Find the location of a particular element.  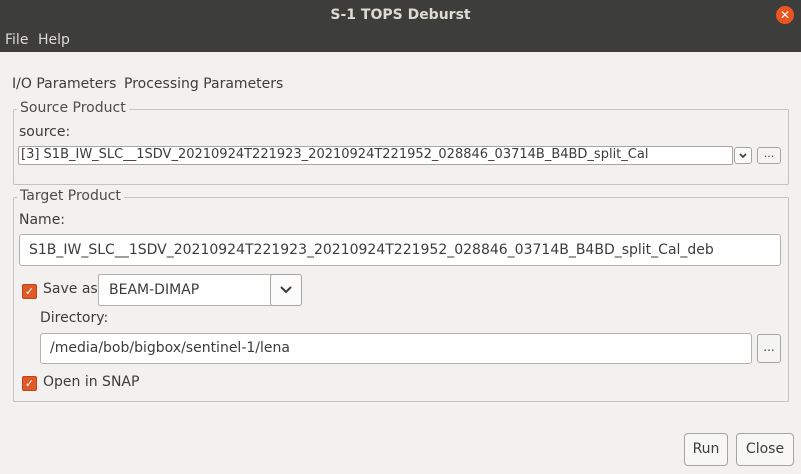

window-title: S-1 TOPS Deburst is located at coordinates (400, 15).